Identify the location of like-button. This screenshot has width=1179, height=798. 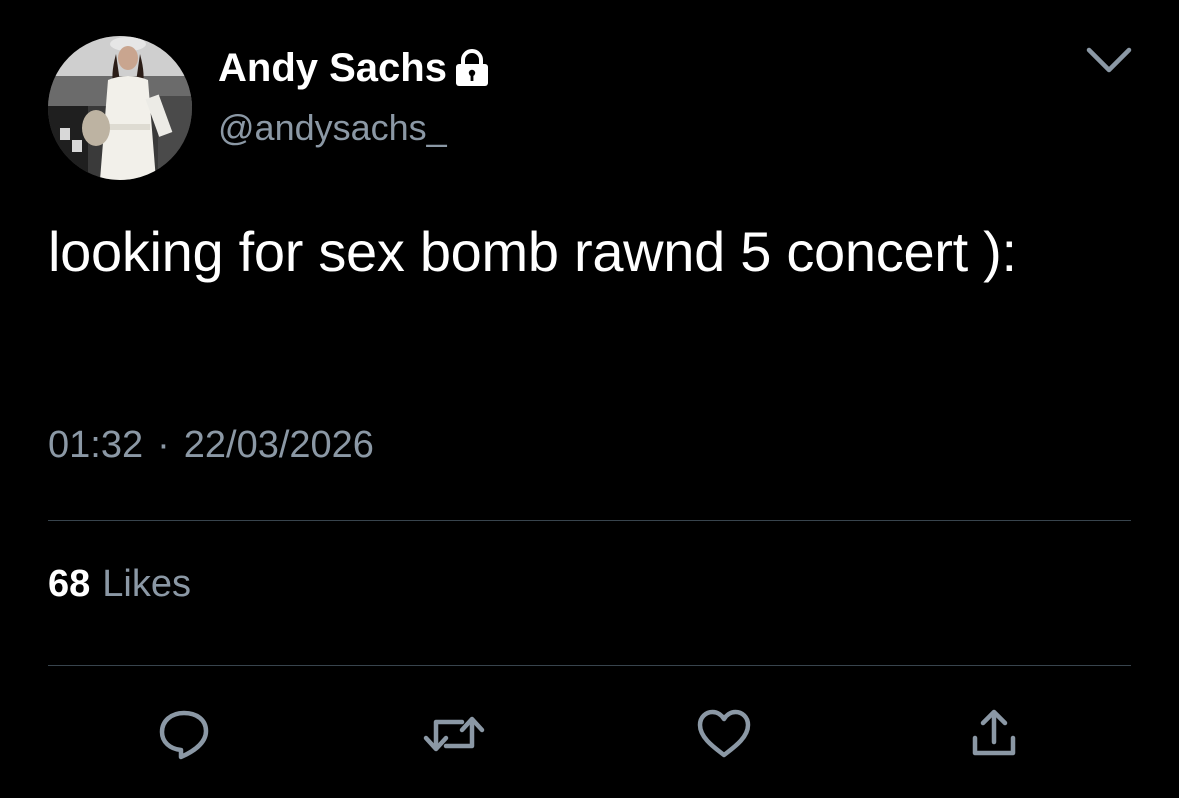
(724, 734).